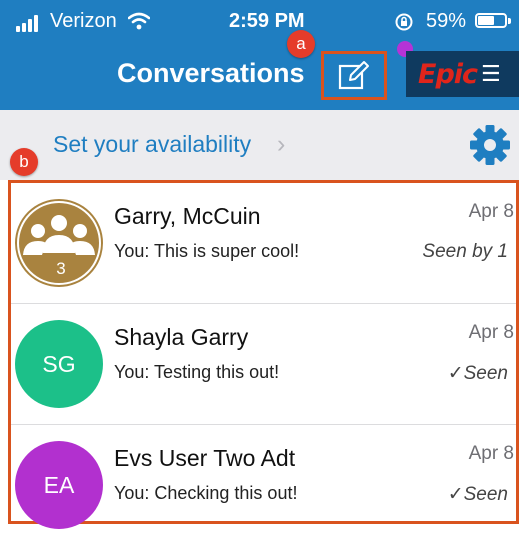  Describe the element at coordinates (61, 268) in the screenshot. I see `group-member-count: 3` at that location.